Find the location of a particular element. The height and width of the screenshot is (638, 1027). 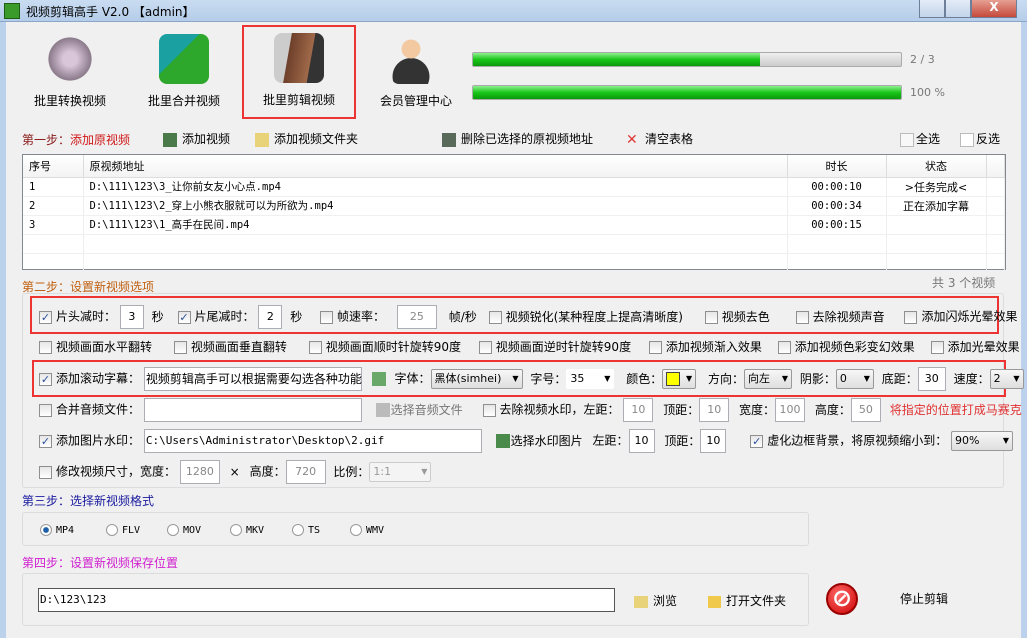

step4-heading: 第四步：设置新视频保存位置 is located at coordinates (100, 563).